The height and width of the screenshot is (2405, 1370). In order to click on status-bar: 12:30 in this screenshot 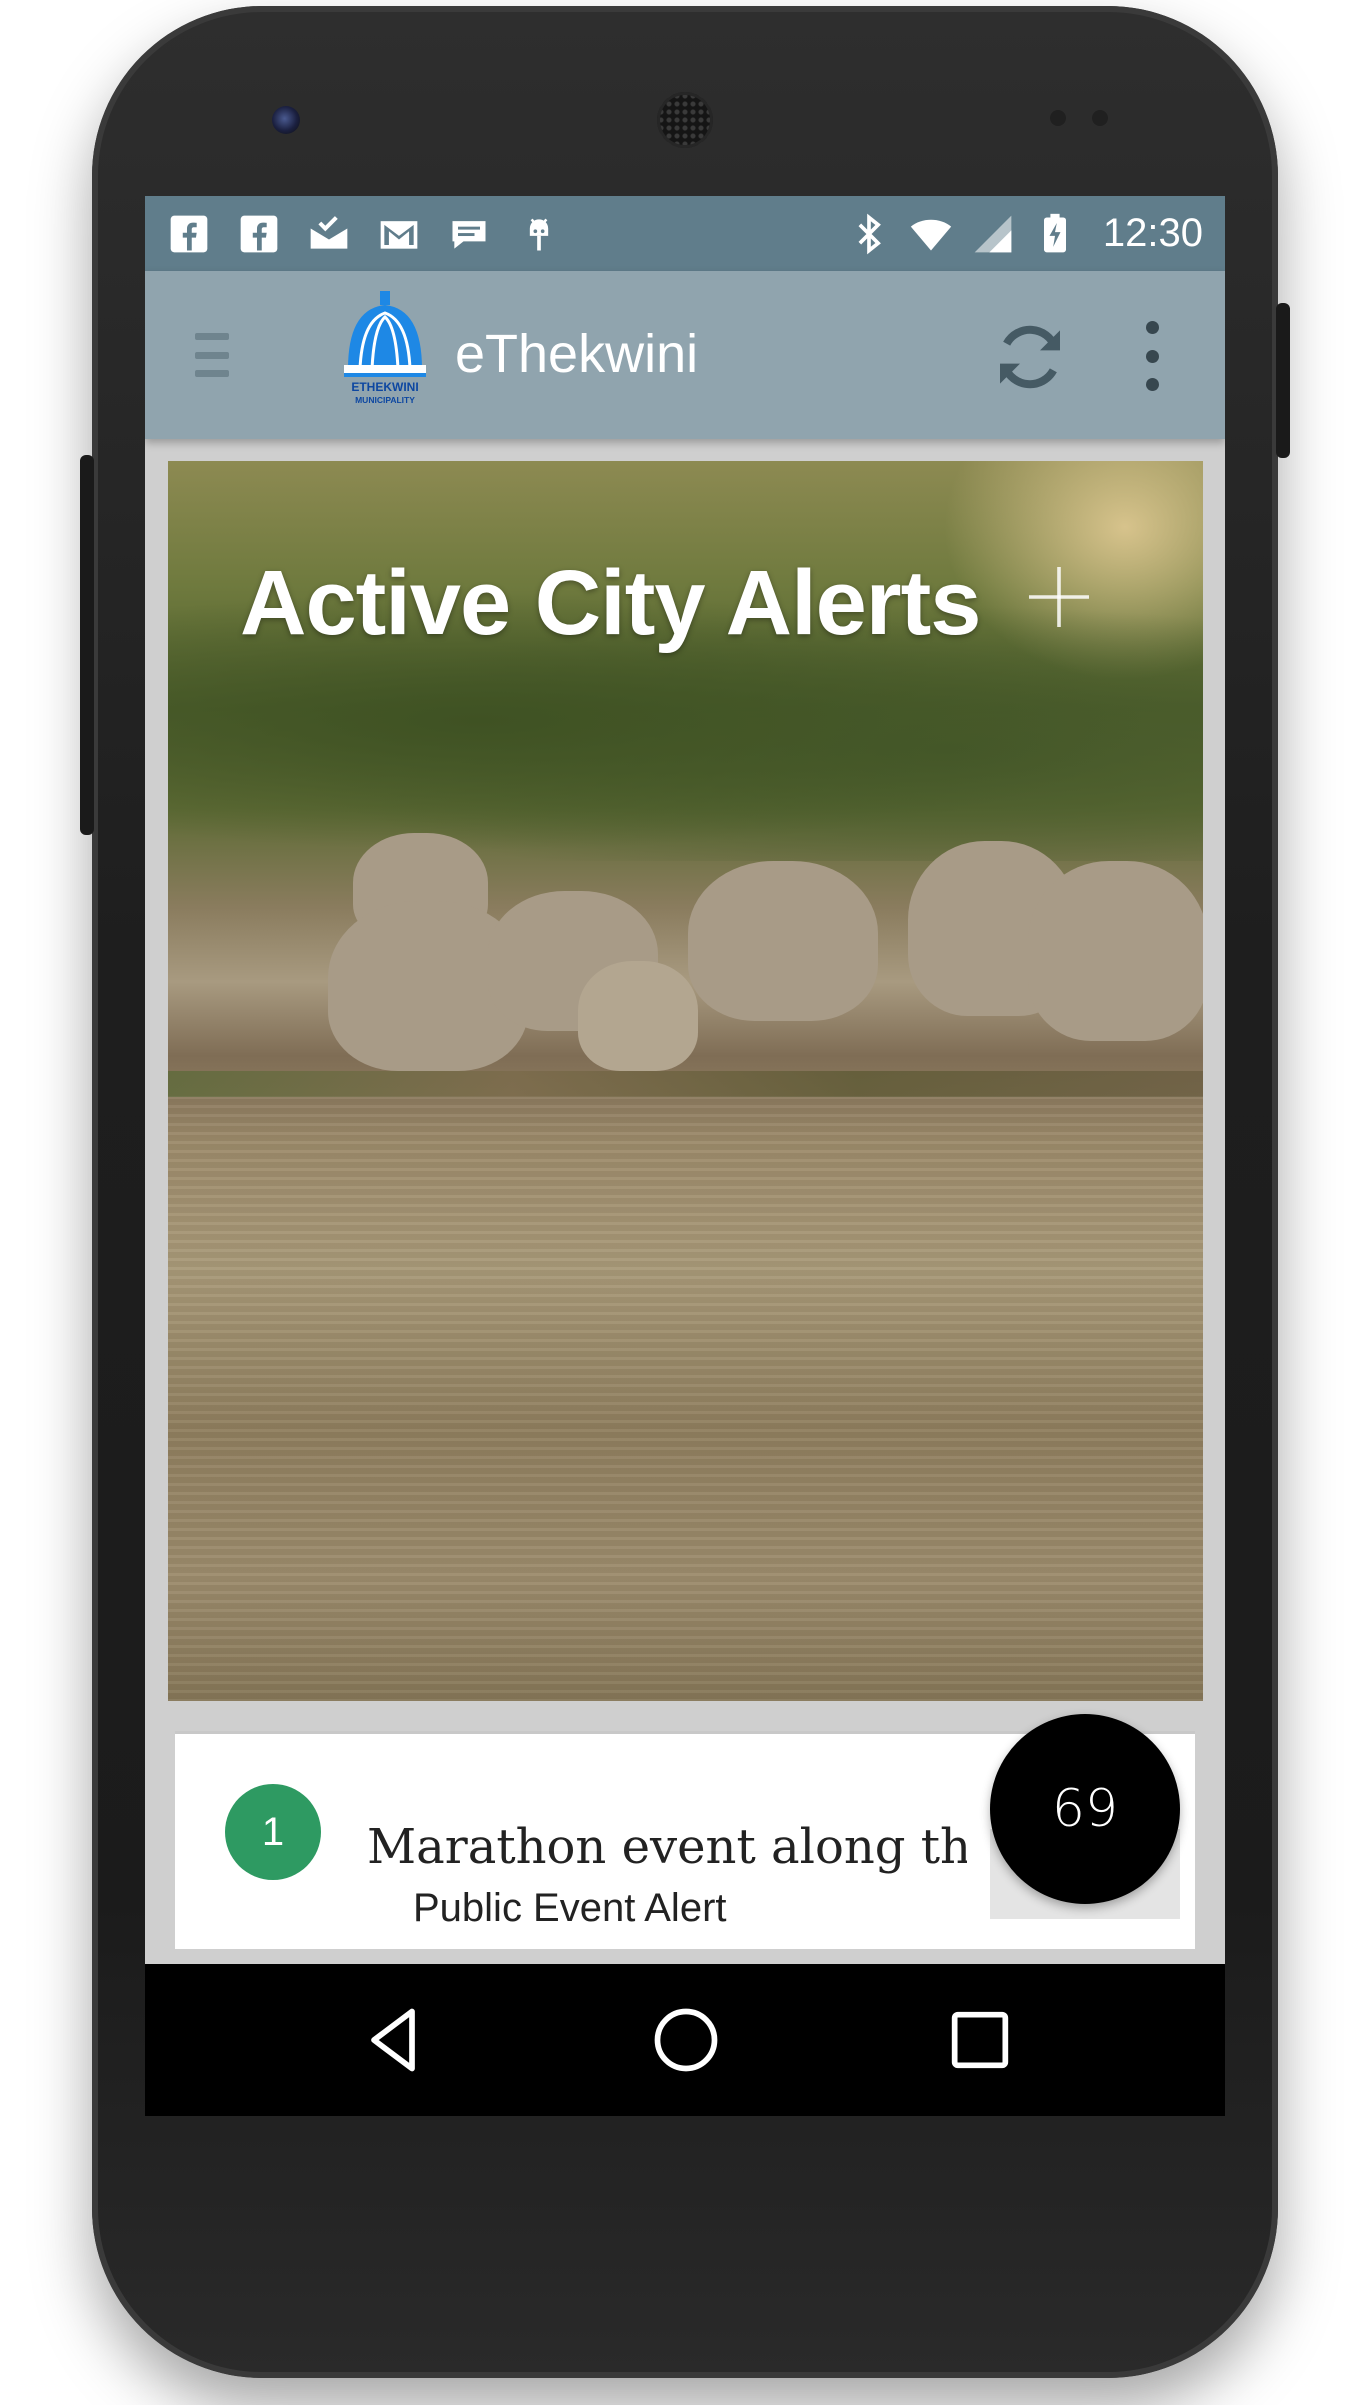, I will do `click(685, 233)`.